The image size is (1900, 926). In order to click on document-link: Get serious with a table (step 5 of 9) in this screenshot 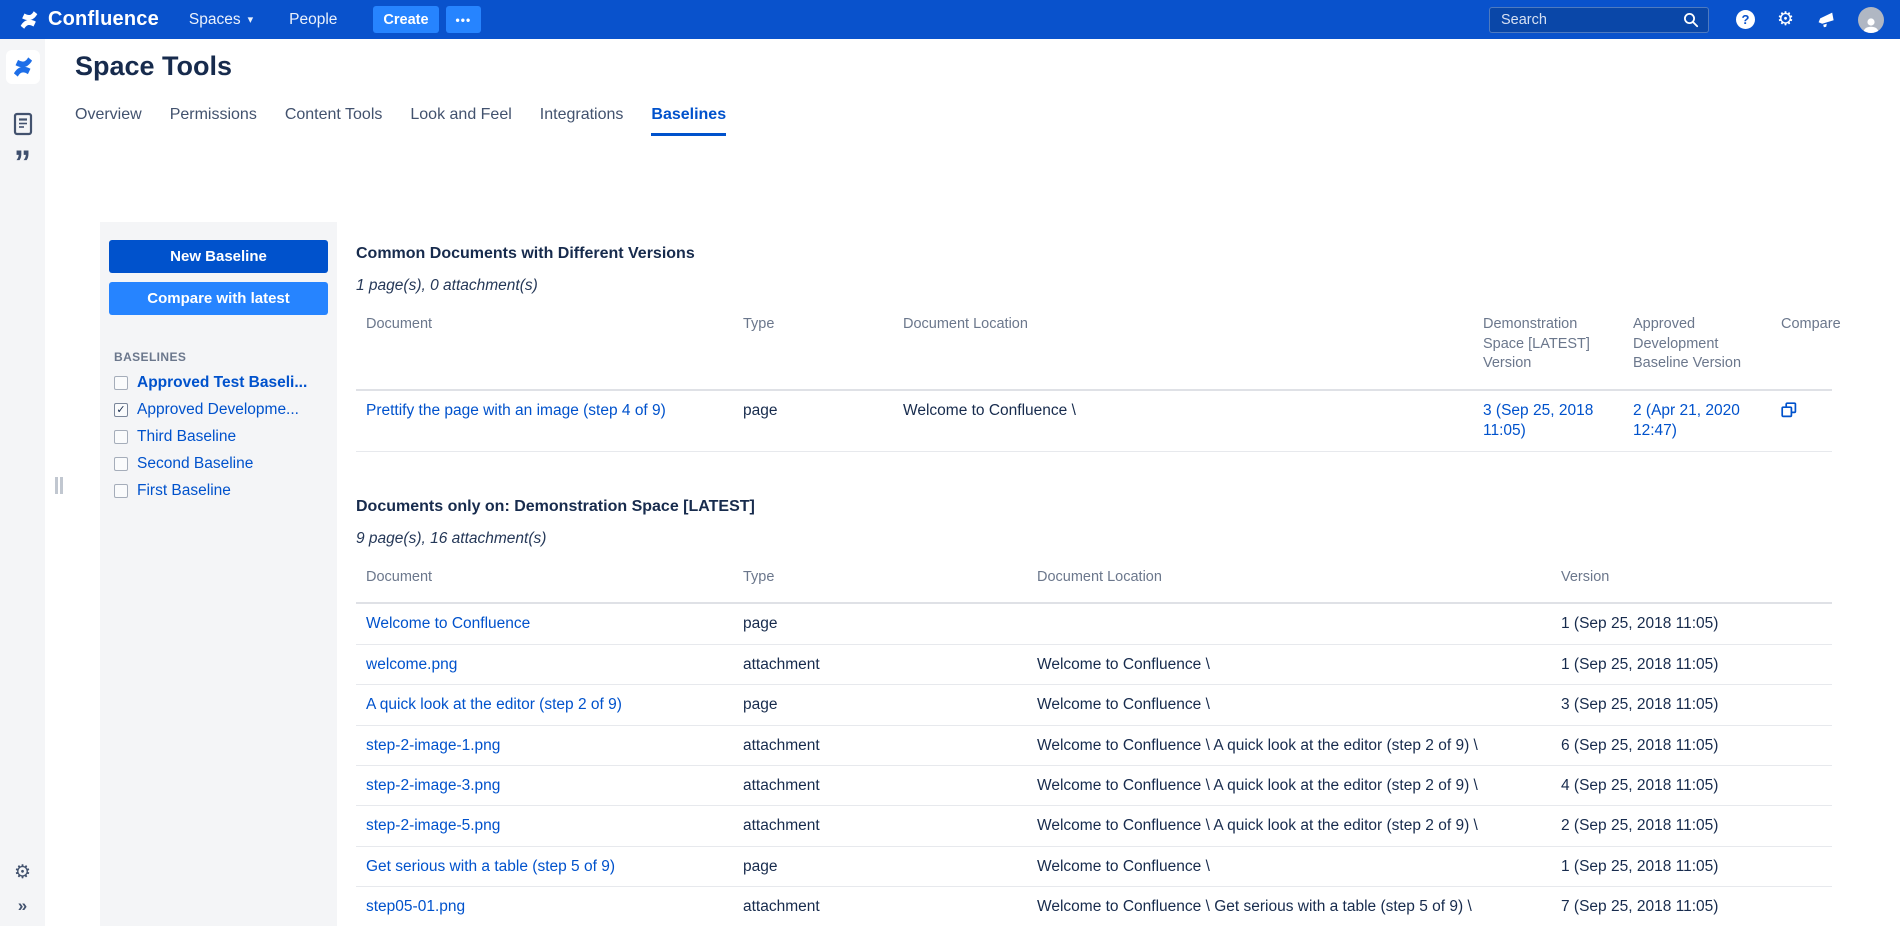, I will do `click(490, 866)`.